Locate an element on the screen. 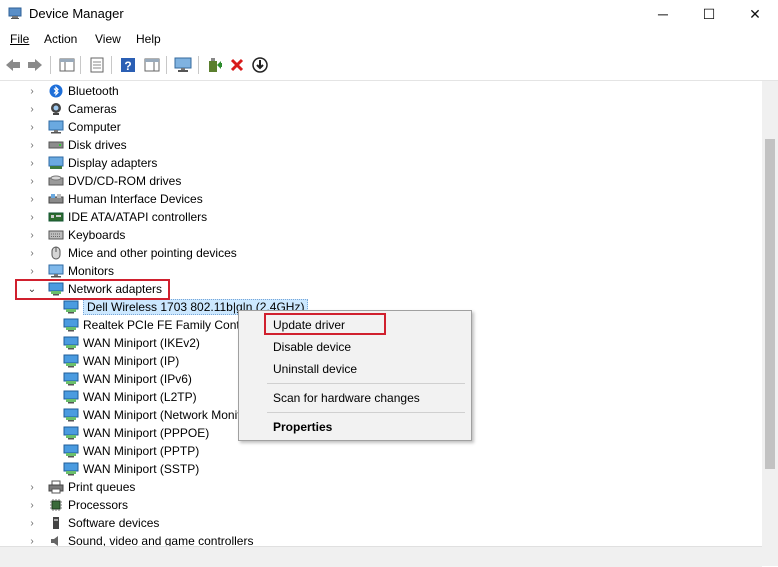  tree-category-label: Software devices is located at coordinates (114, 523).